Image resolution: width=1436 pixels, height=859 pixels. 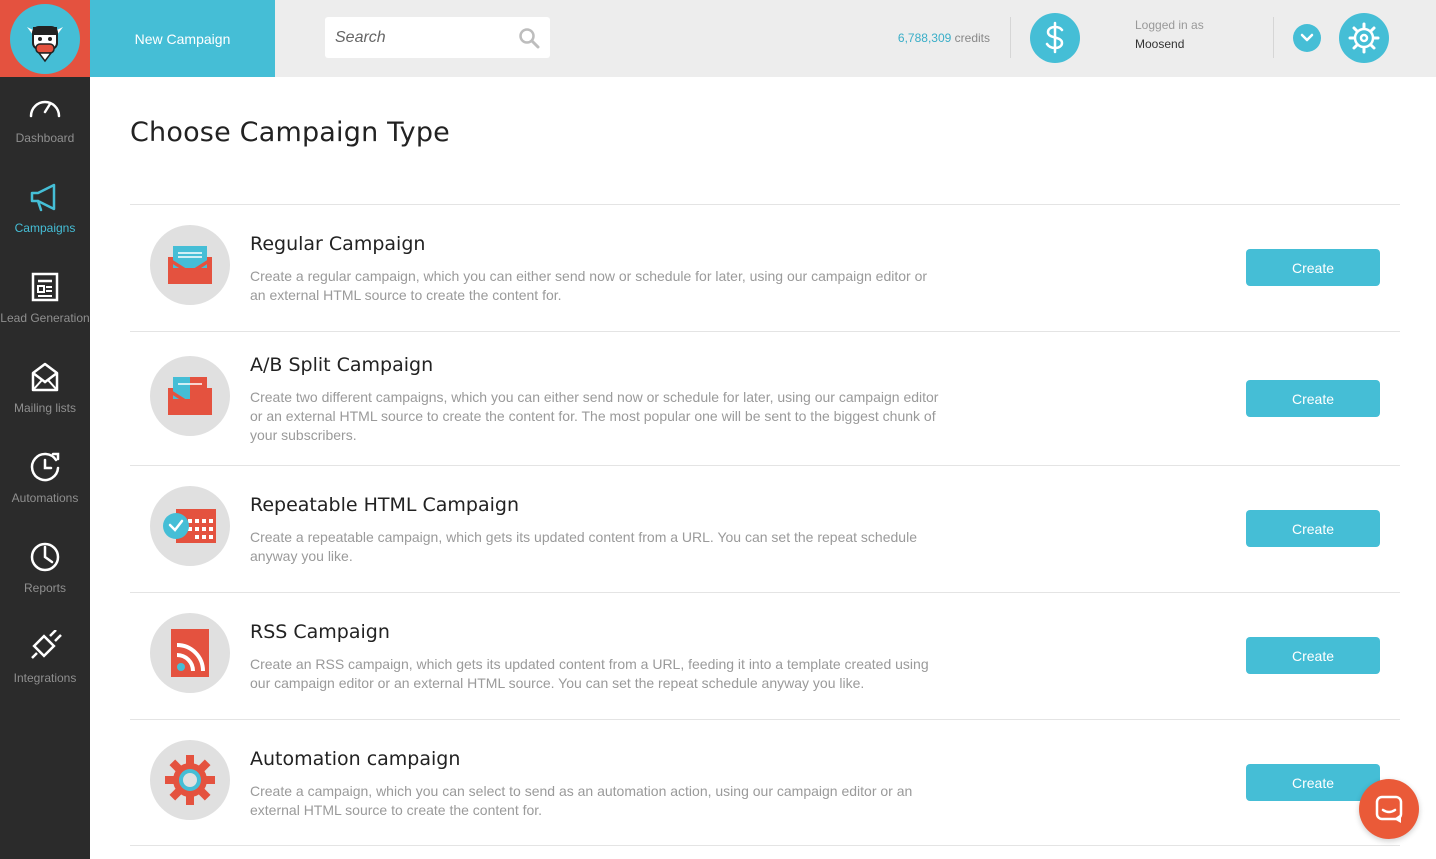 What do you see at coordinates (420, 37) in the screenshot?
I see `search-input` at bounding box center [420, 37].